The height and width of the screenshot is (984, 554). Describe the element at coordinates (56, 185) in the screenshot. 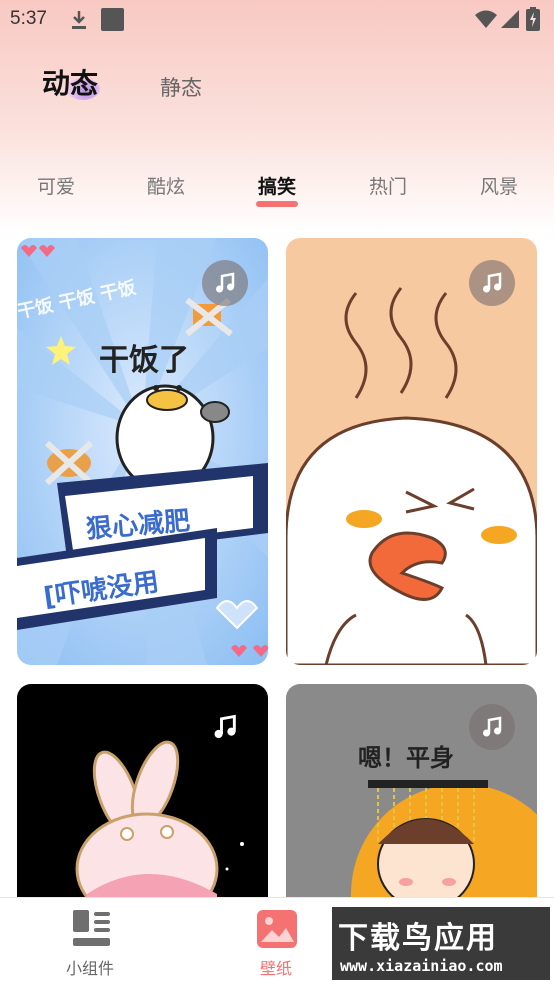

I see `category-cute: 可爱` at that location.